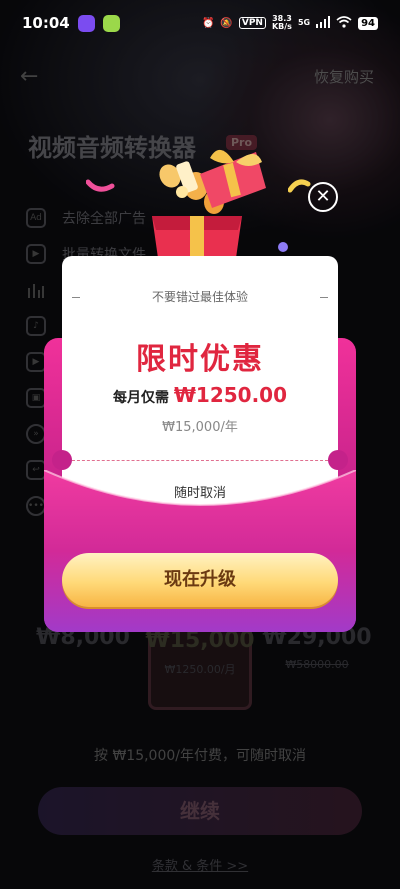 The width and height of the screenshot is (400, 889). What do you see at coordinates (100, 185) in the screenshot?
I see `confetti-icon` at bounding box center [100, 185].